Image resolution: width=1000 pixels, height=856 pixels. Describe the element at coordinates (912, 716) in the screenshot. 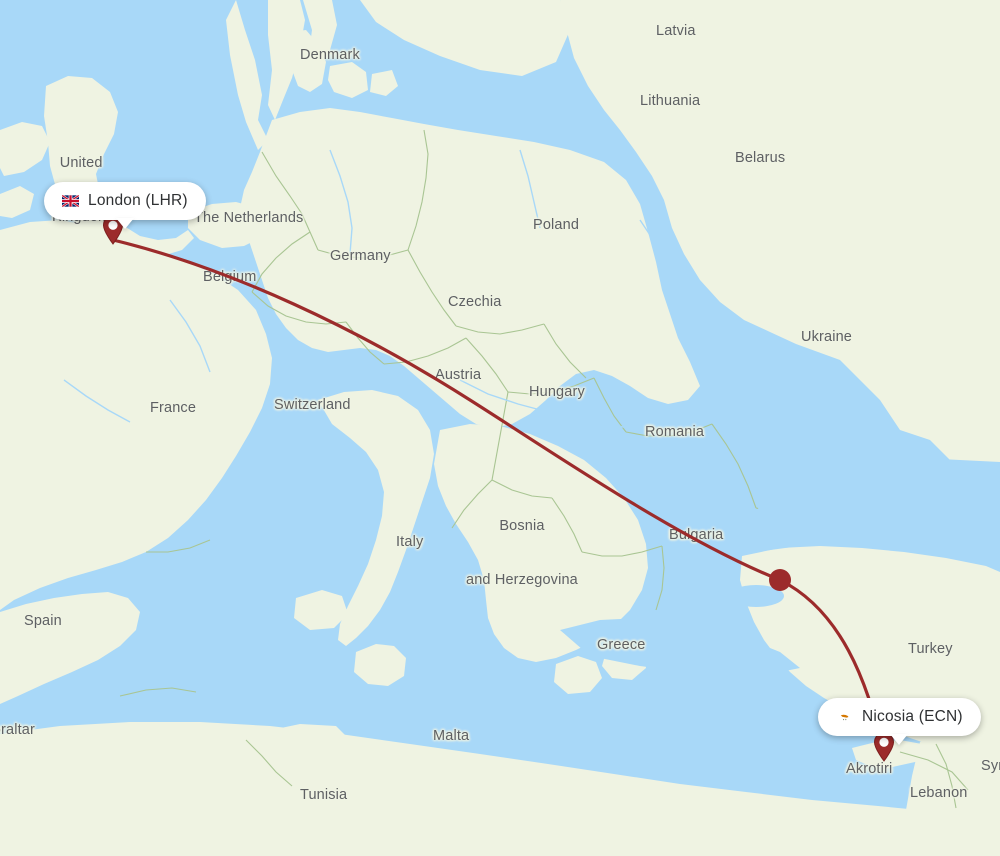

I see `airport-callout-label: Nicosia (ECN)` at that location.